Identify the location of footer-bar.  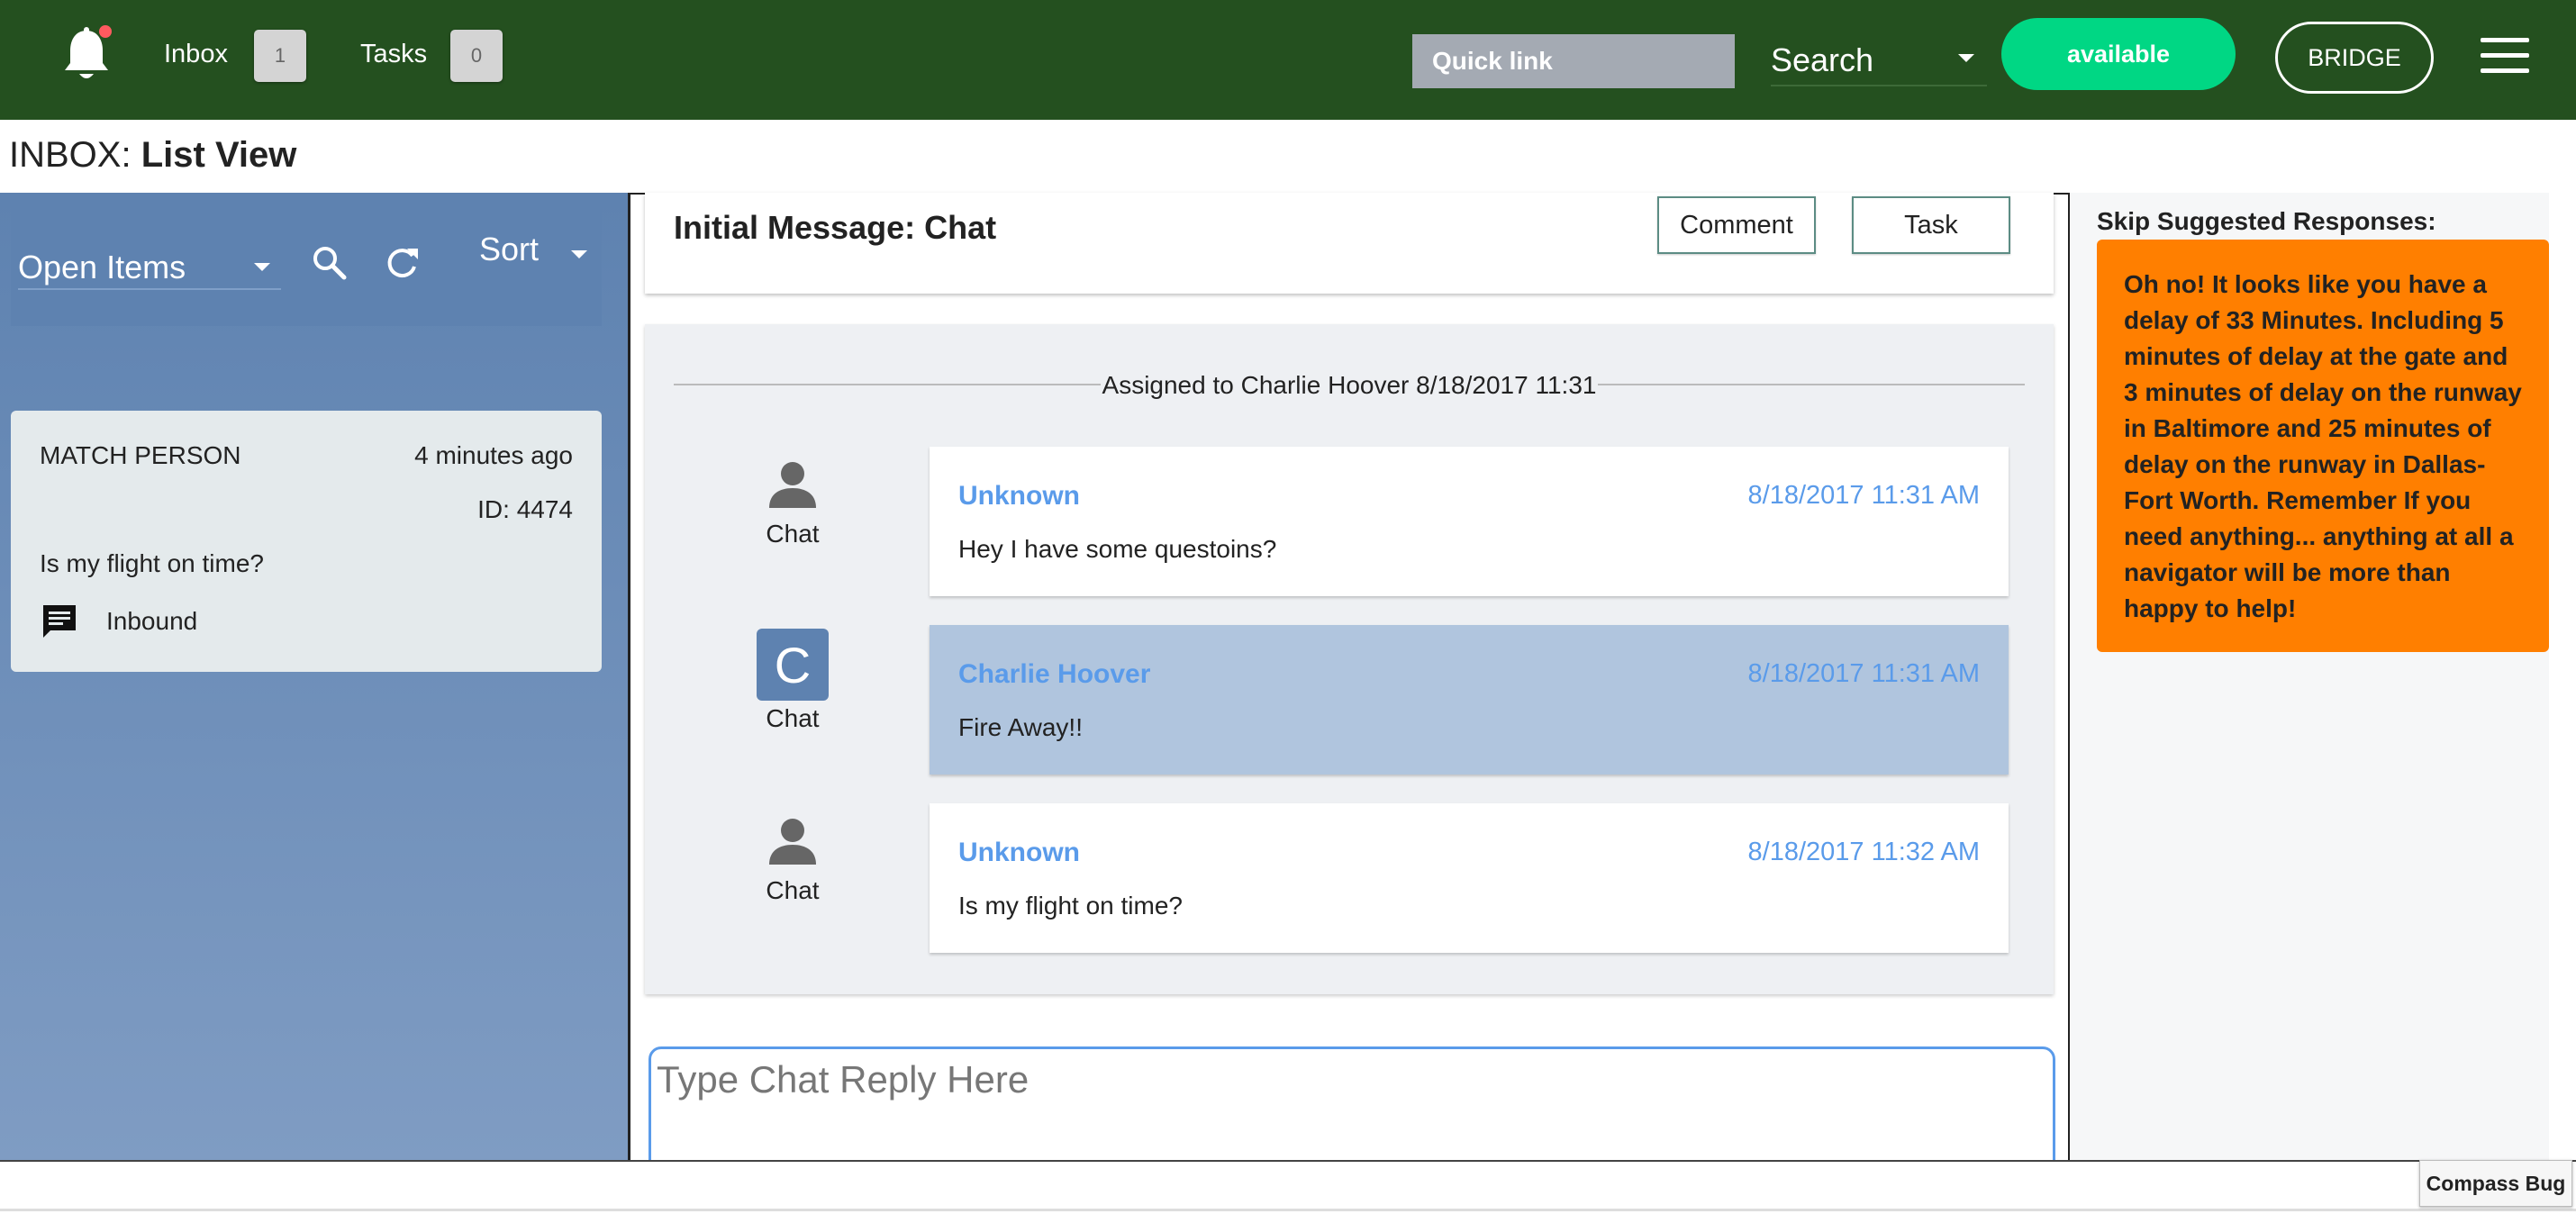
(1288, 1187).